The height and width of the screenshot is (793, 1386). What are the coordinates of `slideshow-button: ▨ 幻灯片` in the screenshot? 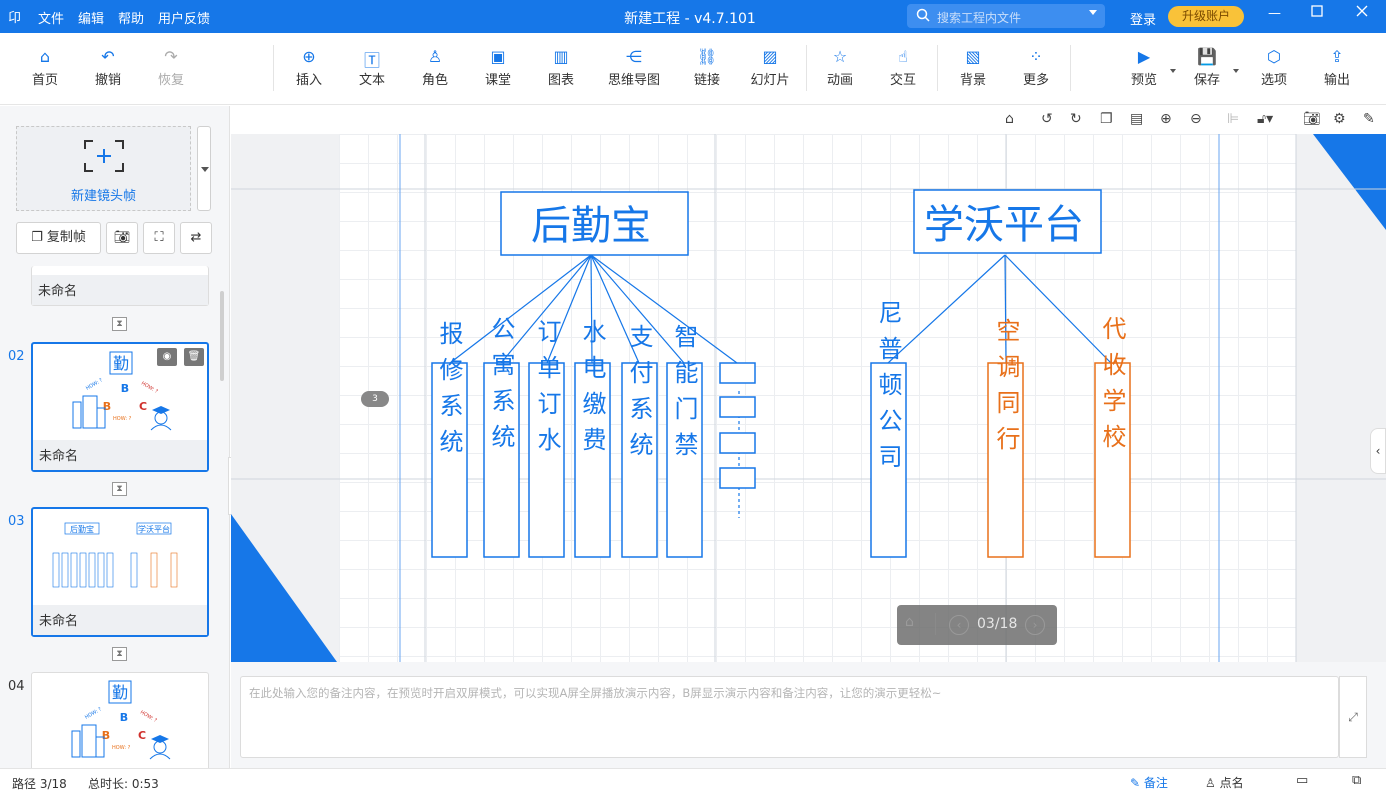 It's located at (770, 67).